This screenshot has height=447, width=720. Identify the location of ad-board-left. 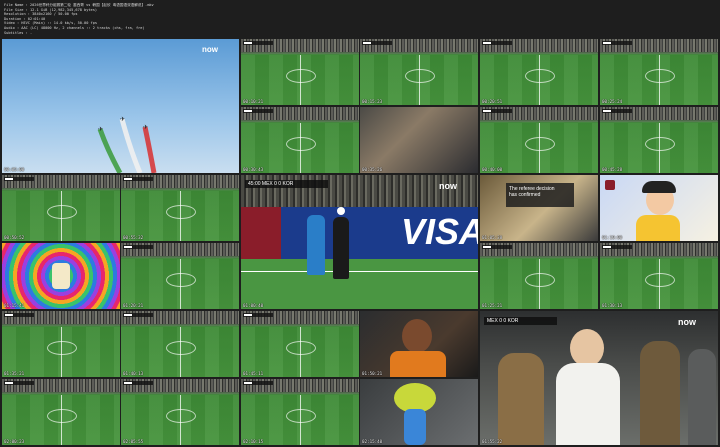
(261, 233).